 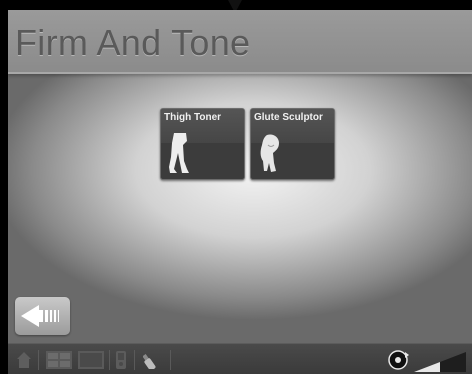 I want to click on page-title: Firm And Tone, so click(x=133, y=42).